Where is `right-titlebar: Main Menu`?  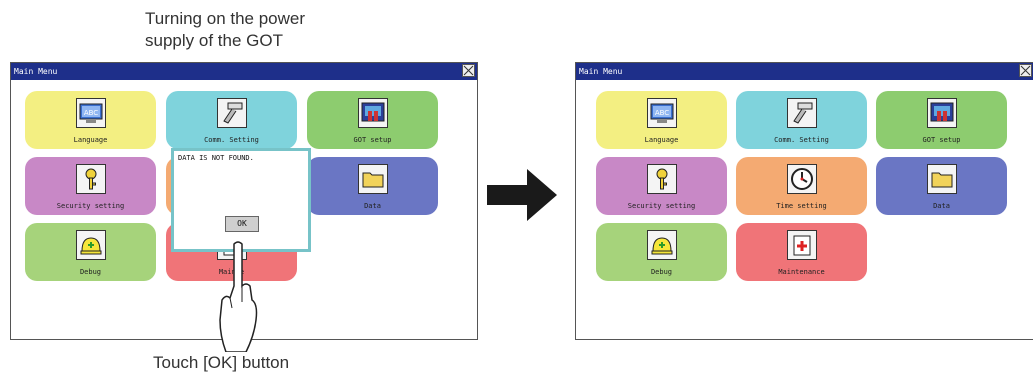
right-titlebar: Main Menu is located at coordinates (804, 71).